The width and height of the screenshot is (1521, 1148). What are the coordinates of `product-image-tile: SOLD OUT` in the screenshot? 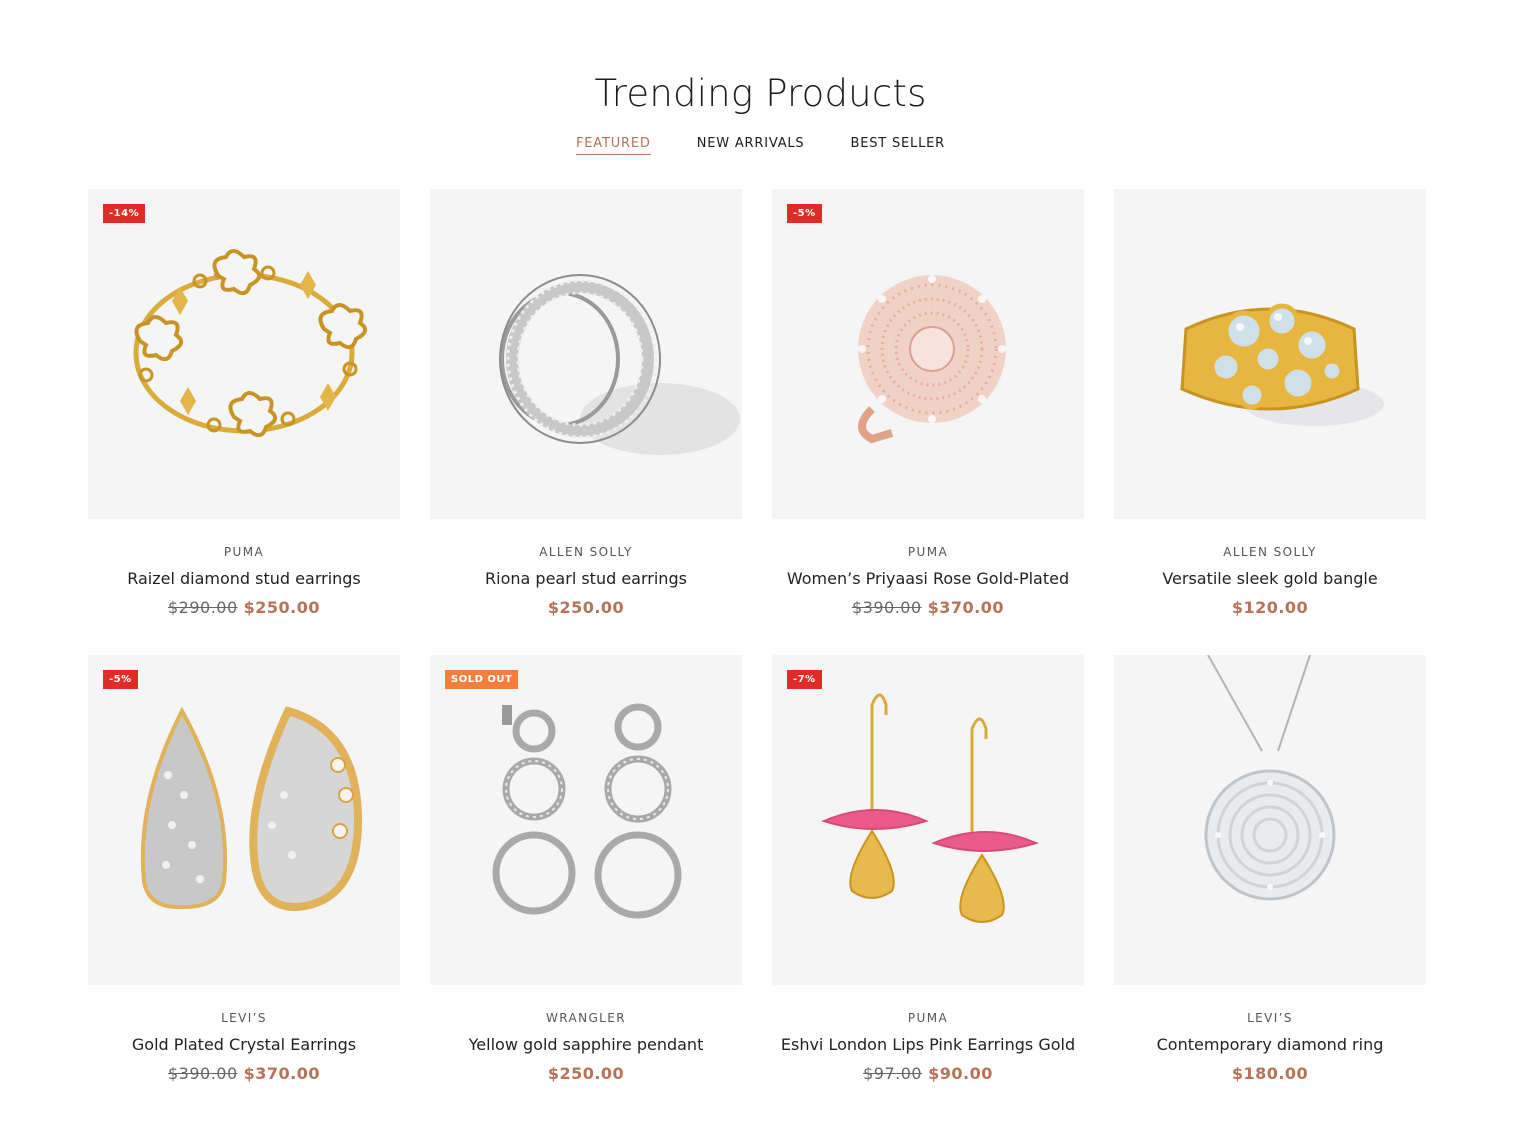 It's located at (586, 820).